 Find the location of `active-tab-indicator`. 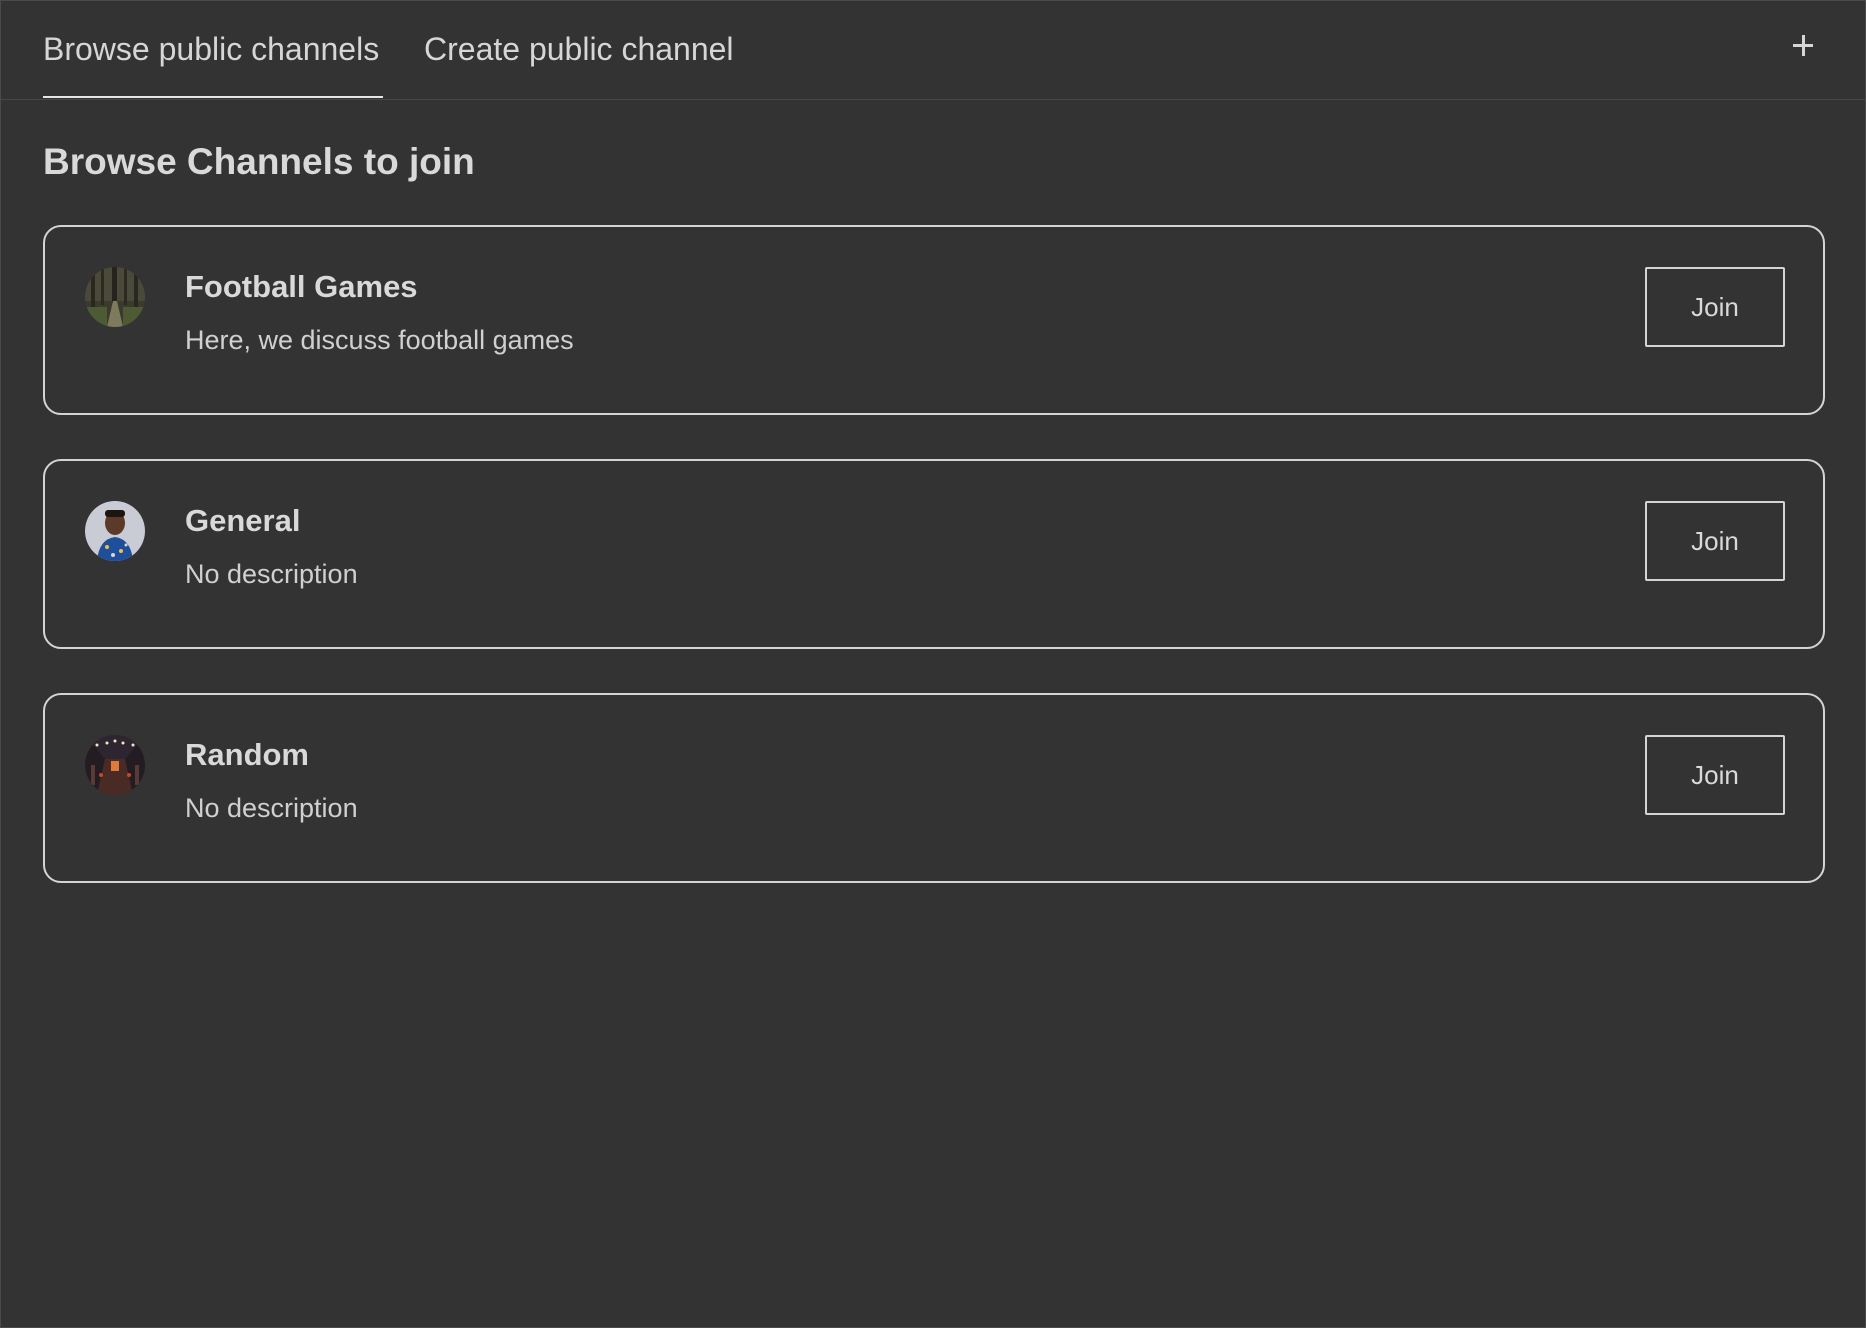

active-tab-indicator is located at coordinates (213, 97).